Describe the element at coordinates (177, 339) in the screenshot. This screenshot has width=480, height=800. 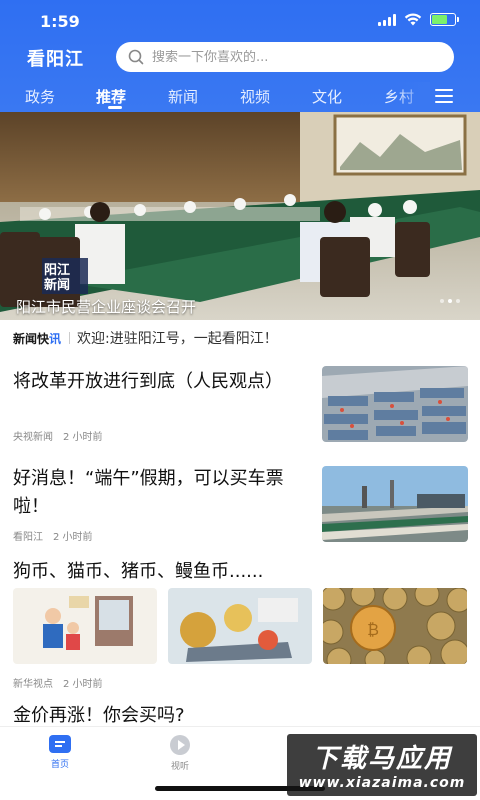
I see `news-flash-text: 欢迎:进驻阳江号，一起看阳江！` at that location.